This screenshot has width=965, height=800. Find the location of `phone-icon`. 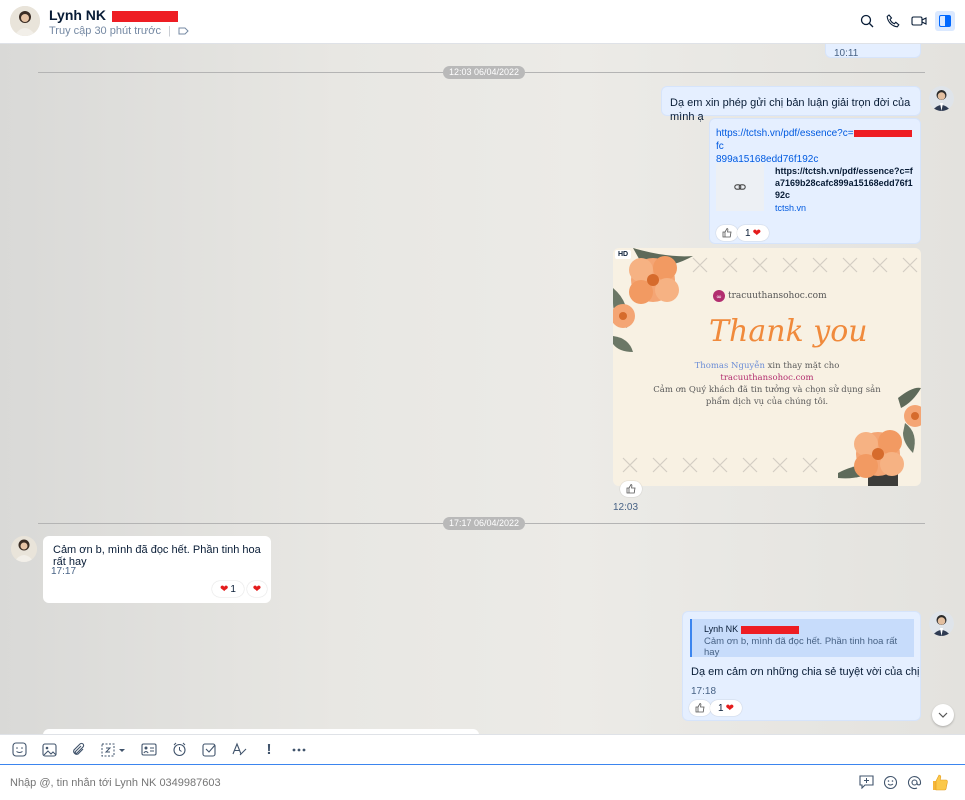

phone-icon is located at coordinates (893, 21).